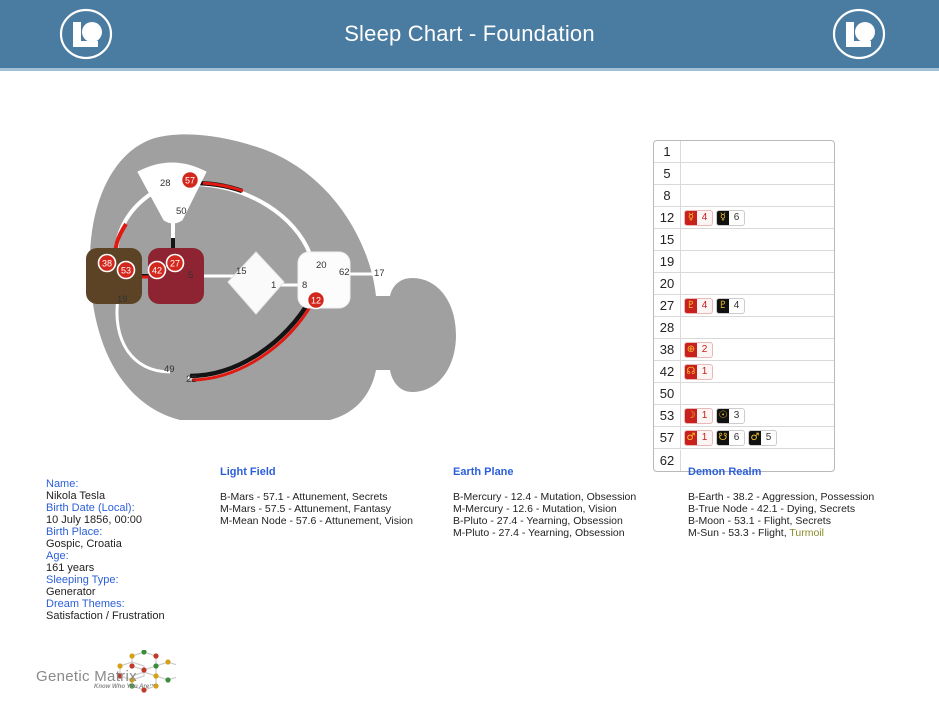  I want to click on gate-number: 15, so click(667, 239).